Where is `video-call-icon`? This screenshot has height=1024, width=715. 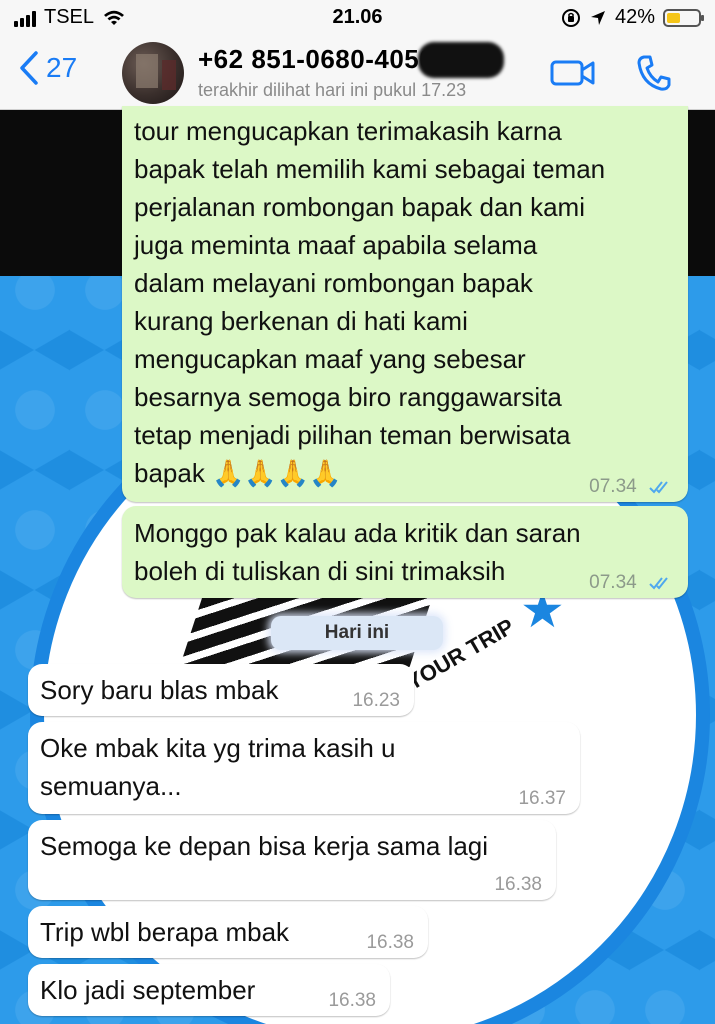 video-call-icon is located at coordinates (572, 73).